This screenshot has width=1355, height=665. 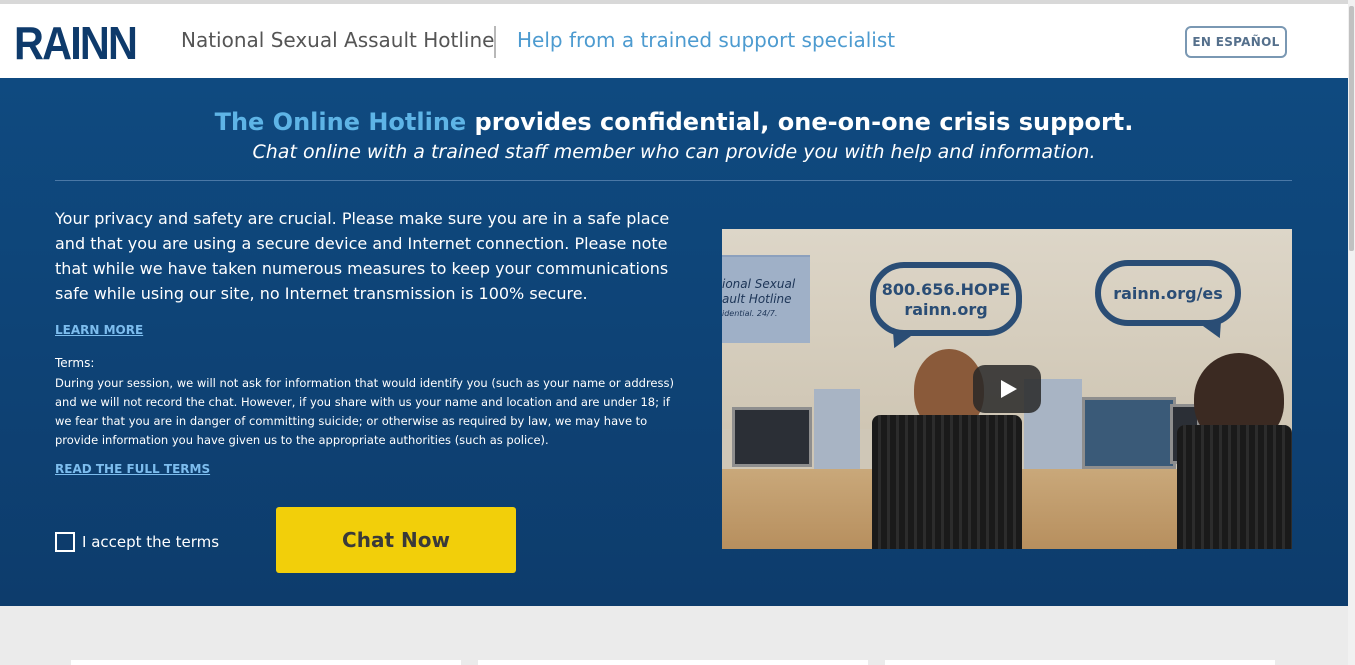 I want to click on sign-line-2: ault Hotline, so click(x=757, y=299).